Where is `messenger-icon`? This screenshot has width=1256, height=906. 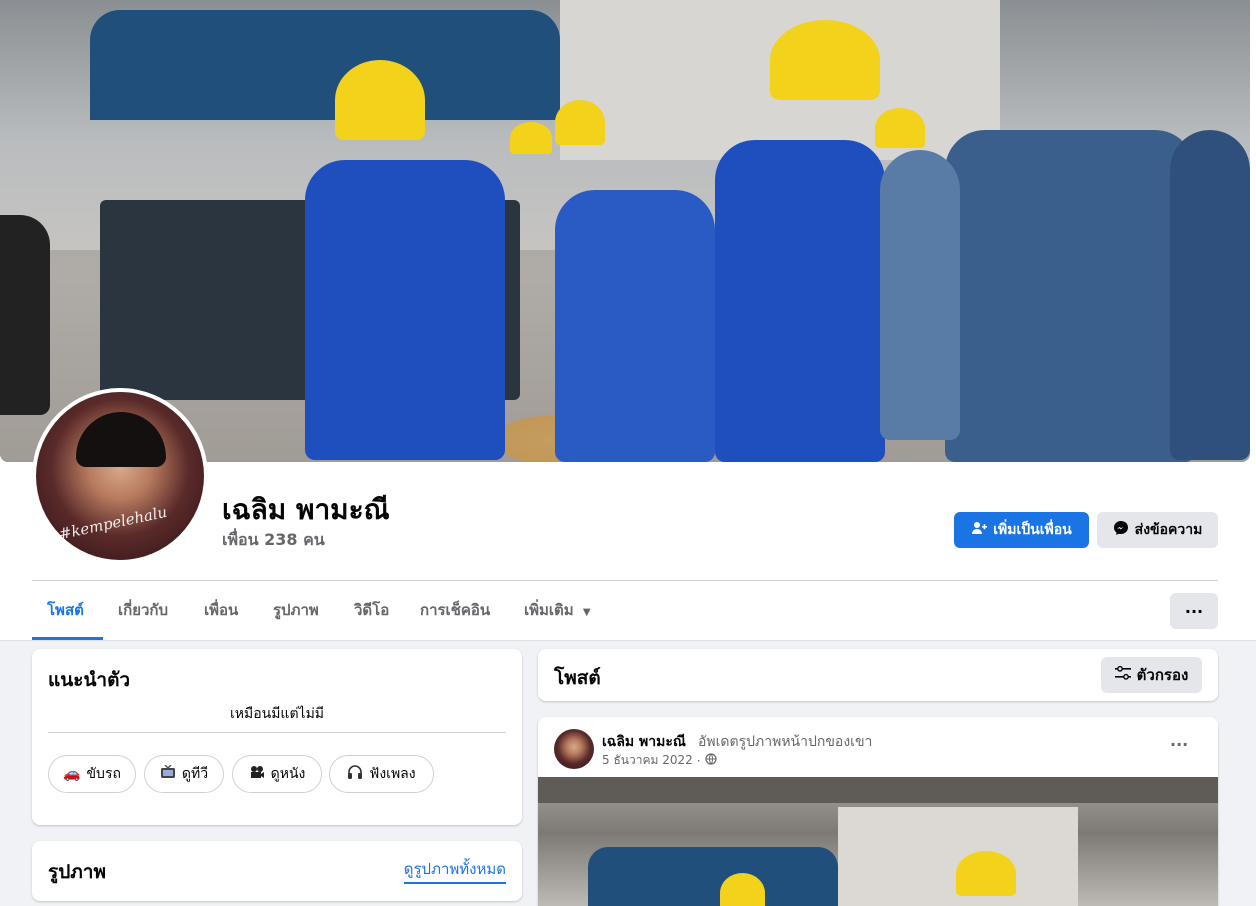
messenger-icon is located at coordinates (1121, 530).